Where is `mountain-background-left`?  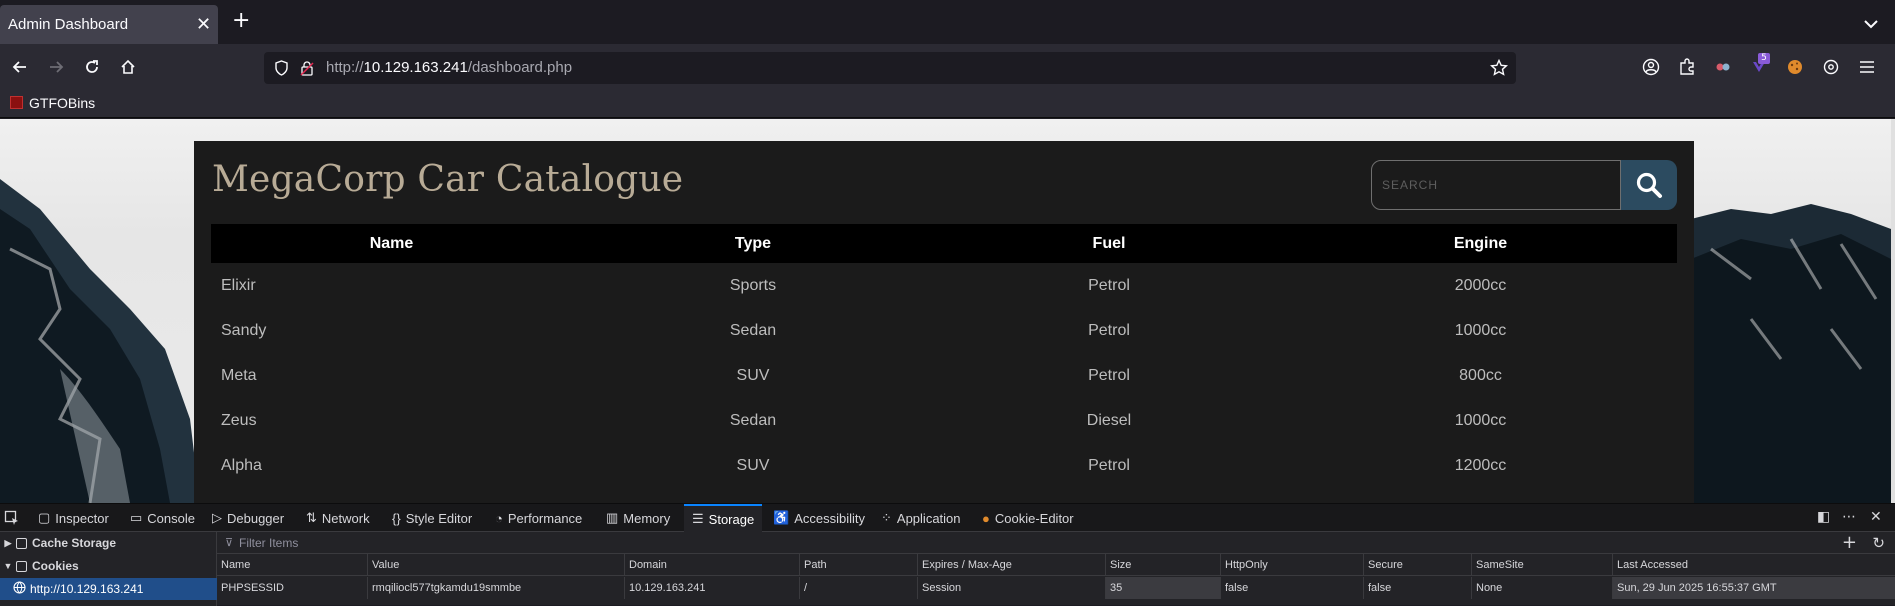 mountain-background-left is located at coordinates (100, 341).